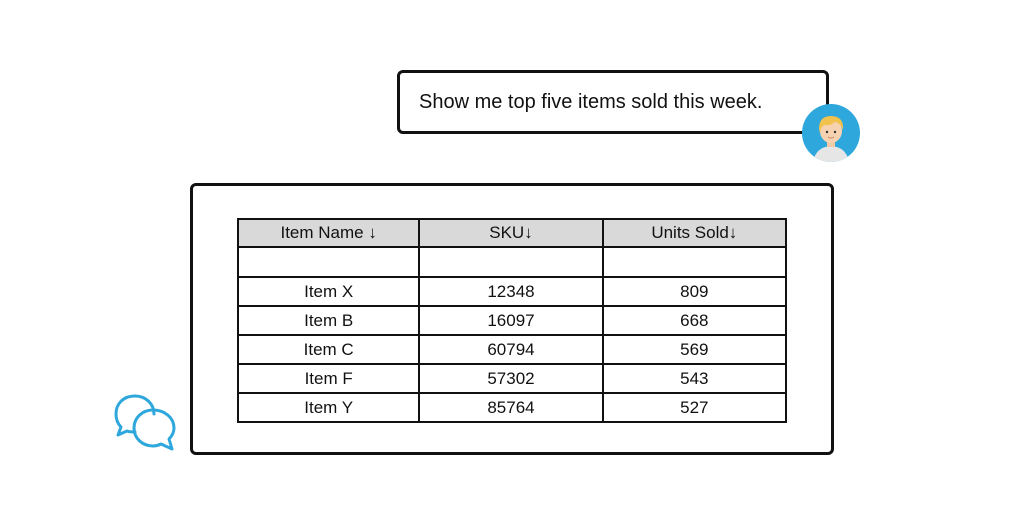  What do you see at coordinates (328, 233) in the screenshot?
I see `column-header-item-name: Item Name ↓` at bounding box center [328, 233].